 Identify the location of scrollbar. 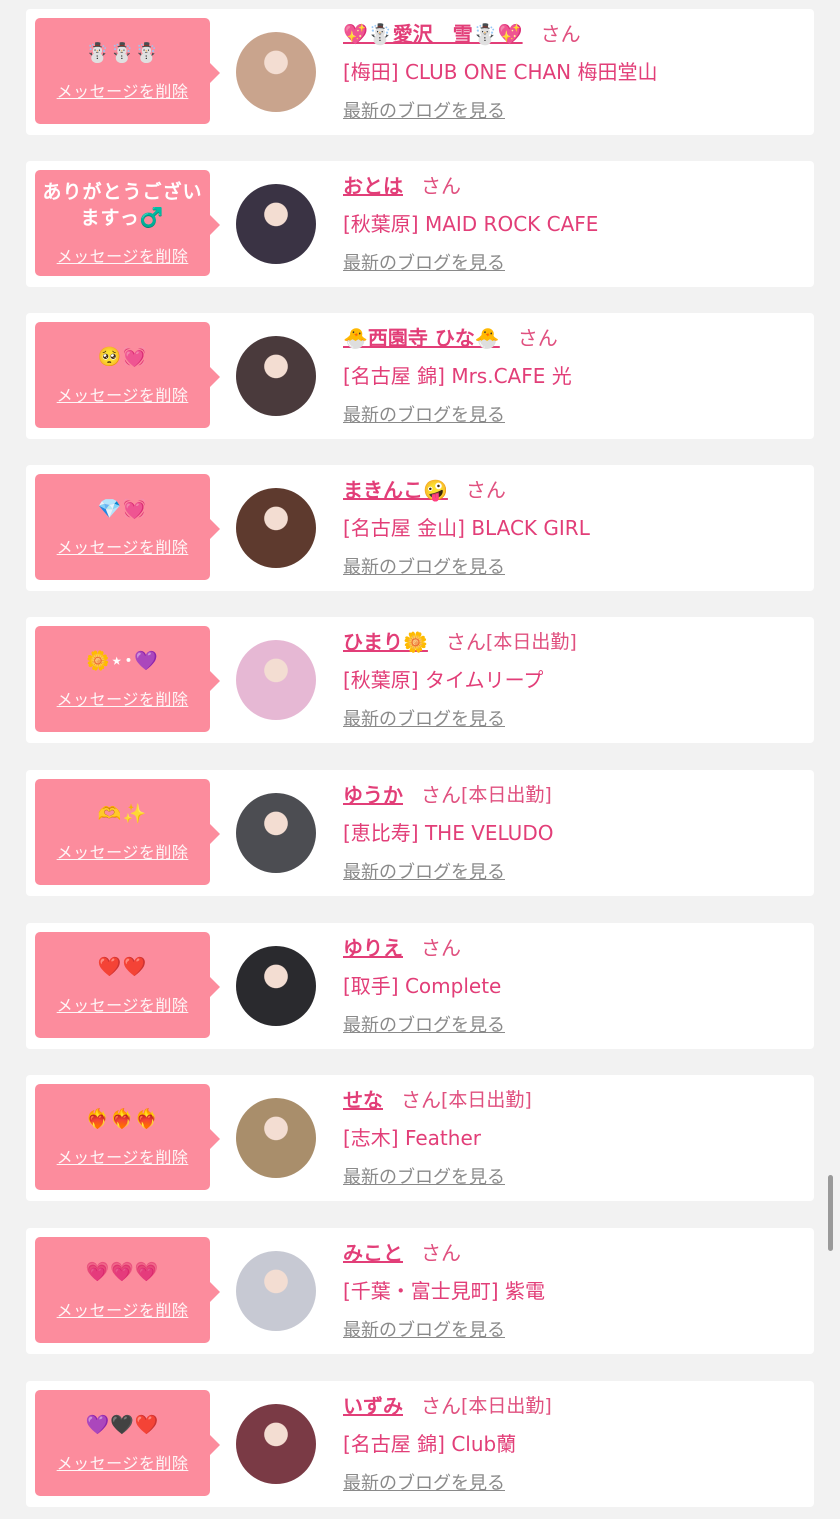
(830, 1213).